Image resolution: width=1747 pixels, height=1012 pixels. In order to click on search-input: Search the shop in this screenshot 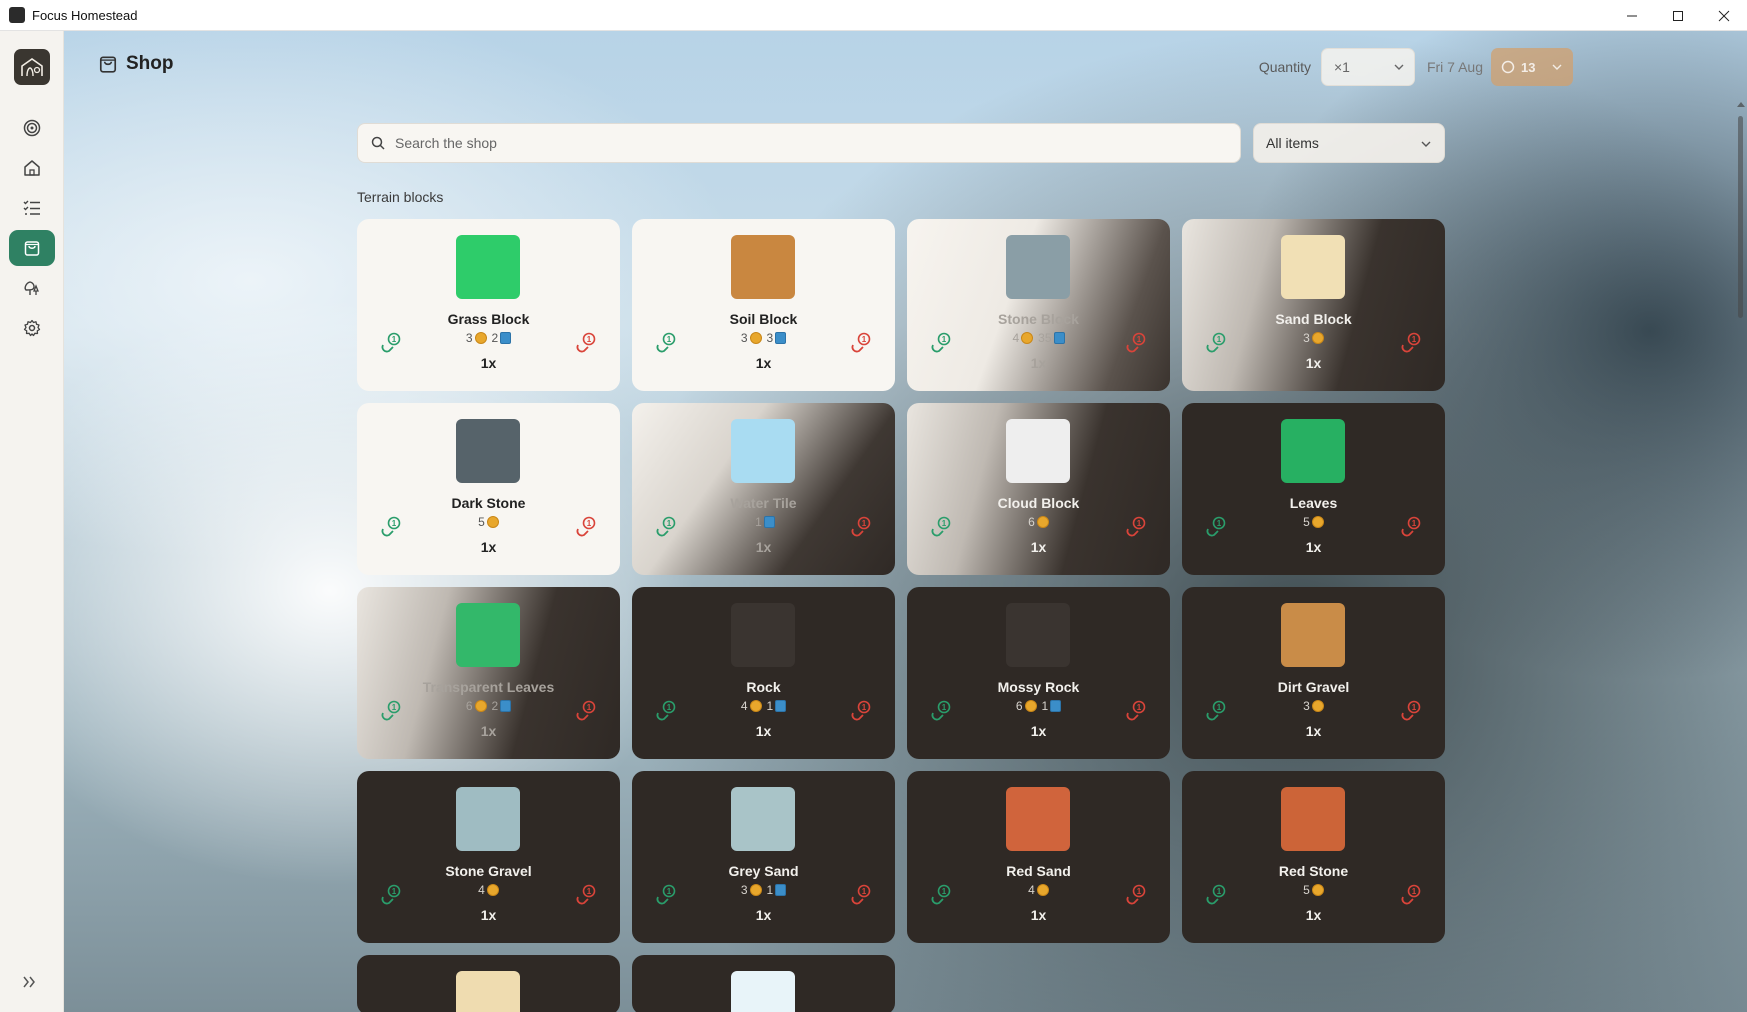, I will do `click(799, 143)`.